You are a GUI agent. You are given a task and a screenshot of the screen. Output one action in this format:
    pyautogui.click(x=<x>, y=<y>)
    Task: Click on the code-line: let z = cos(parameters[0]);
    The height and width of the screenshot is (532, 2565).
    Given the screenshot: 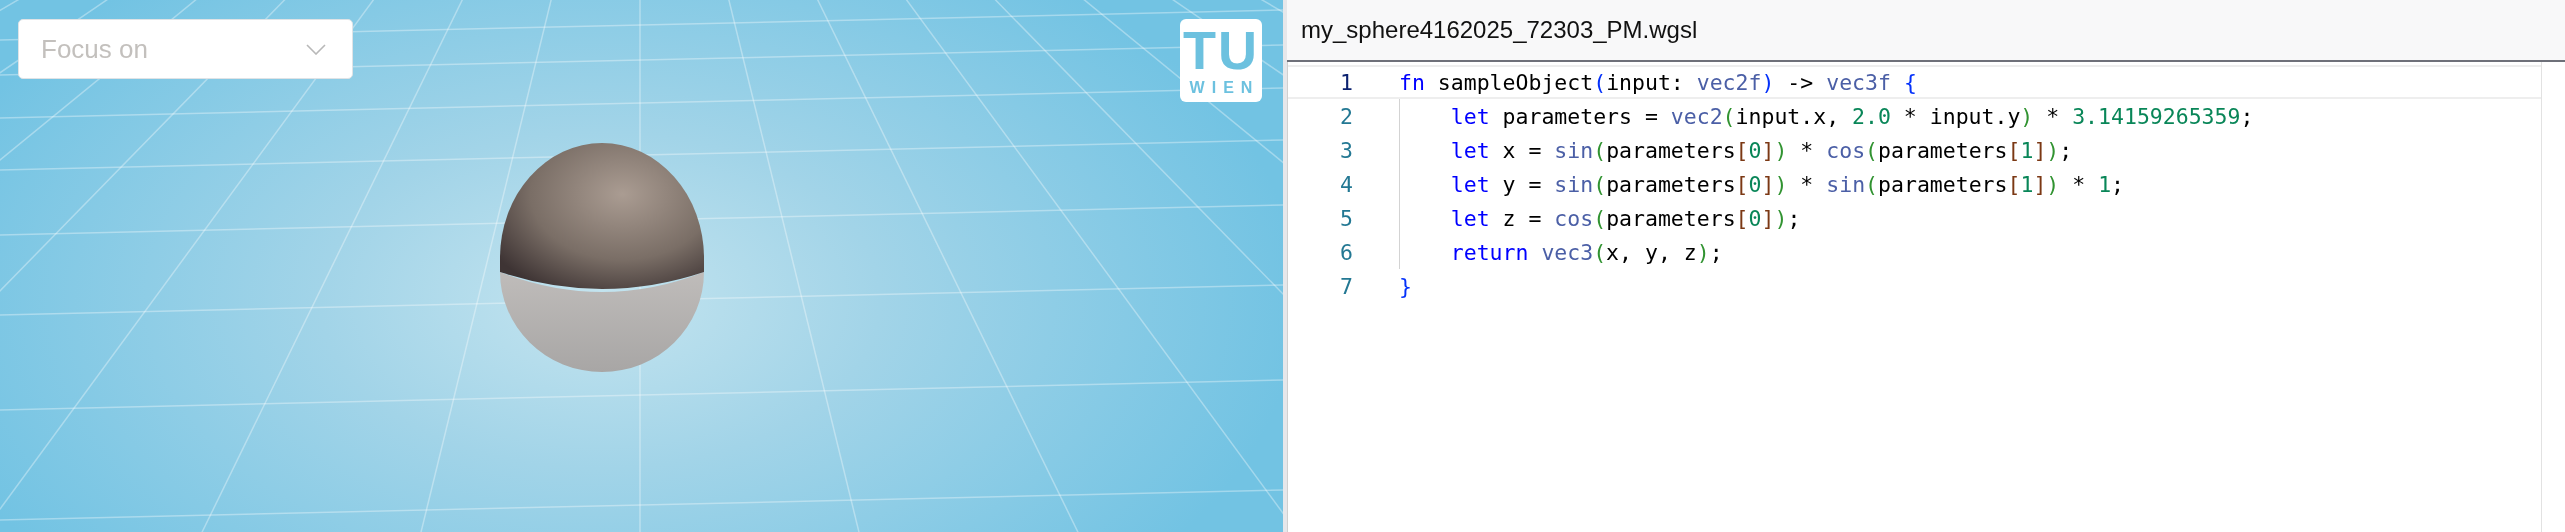 What is the action you would take?
    pyautogui.click(x=1625, y=218)
    